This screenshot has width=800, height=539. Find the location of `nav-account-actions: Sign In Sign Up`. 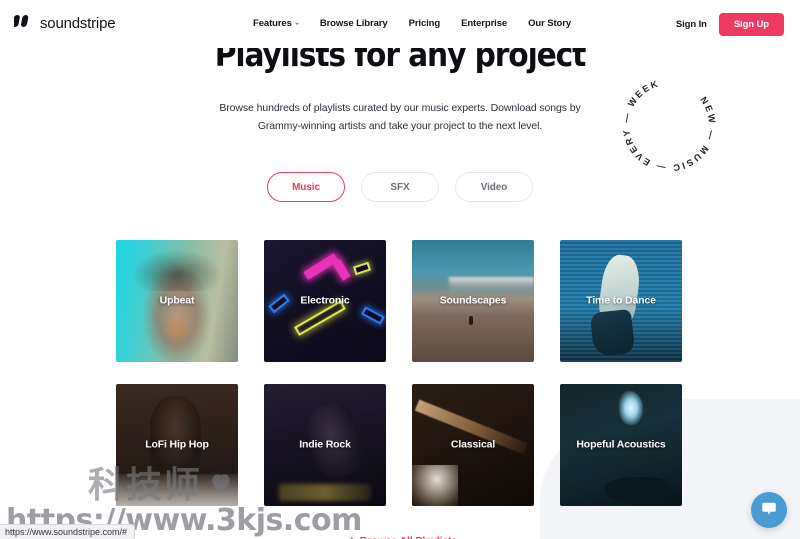

nav-account-actions: Sign In Sign Up is located at coordinates (730, 24).